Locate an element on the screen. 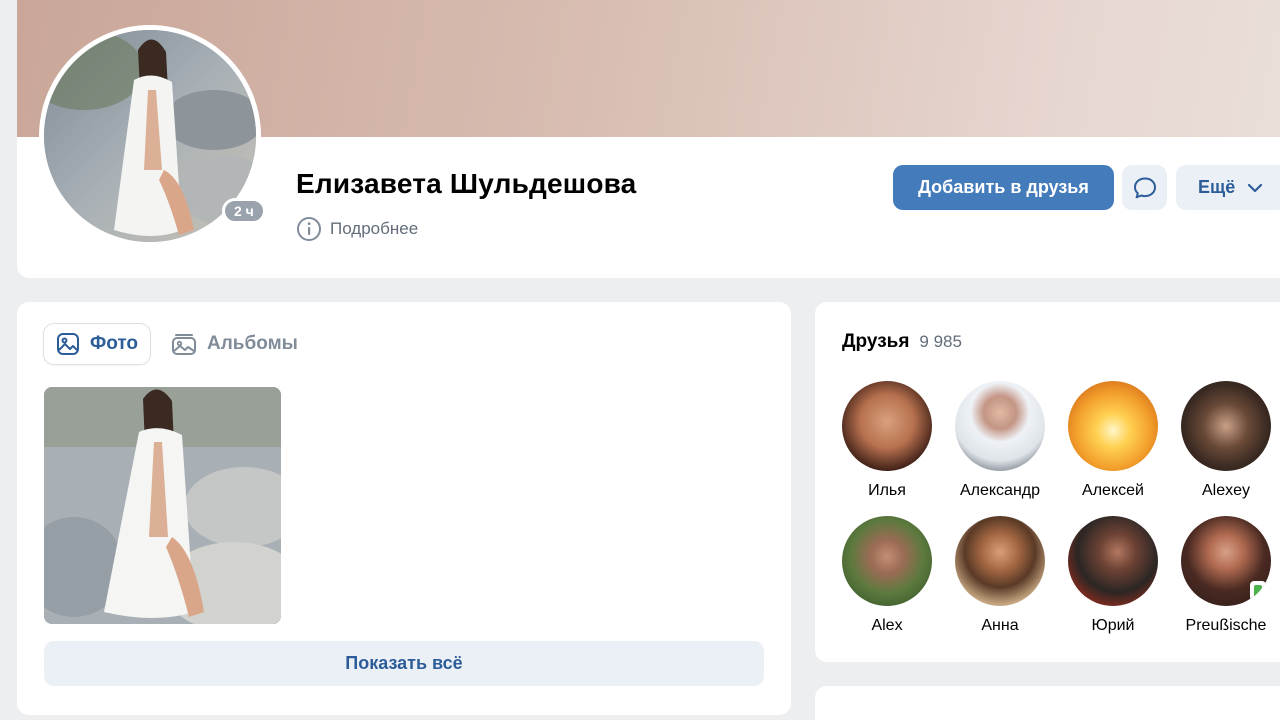  woman-photo-icon is located at coordinates (162, 505).